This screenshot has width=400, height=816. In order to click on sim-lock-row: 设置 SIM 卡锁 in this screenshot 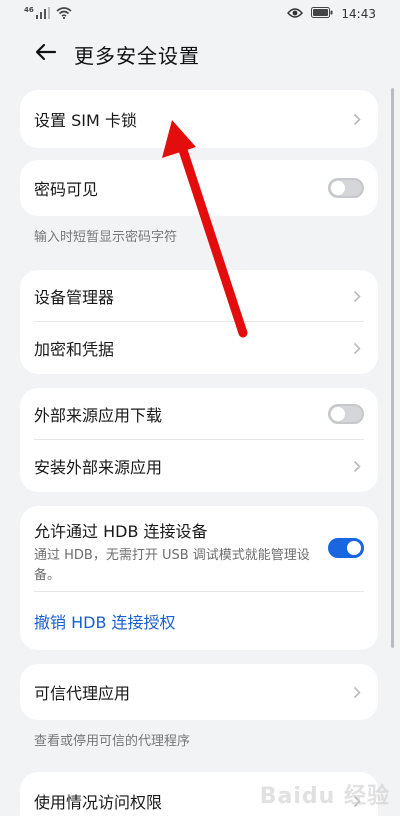, I will do `click(199, 119)`.